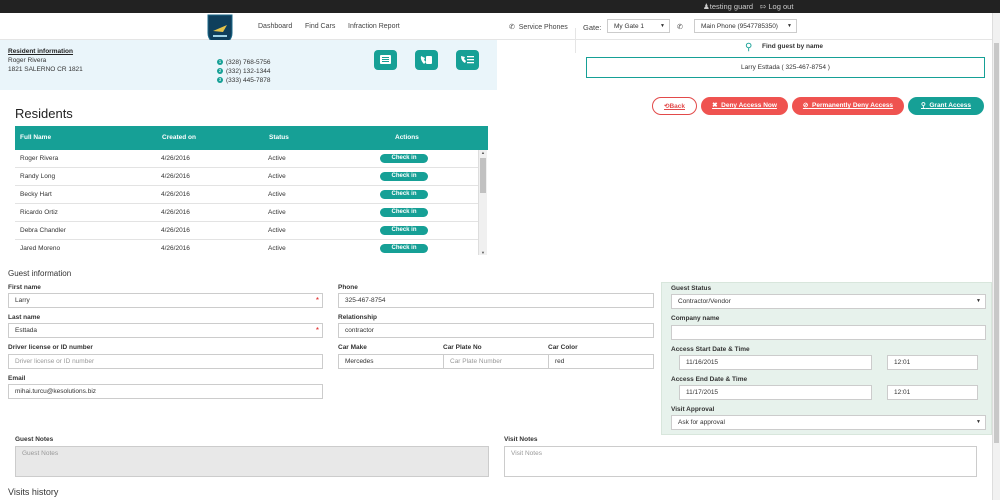 The image size is (1000, 500). What do you see at coordinates (251, 138) in the screenshot?
I see `table-header: Full Name Created on Status Actions` at bounding box center [251, 138].